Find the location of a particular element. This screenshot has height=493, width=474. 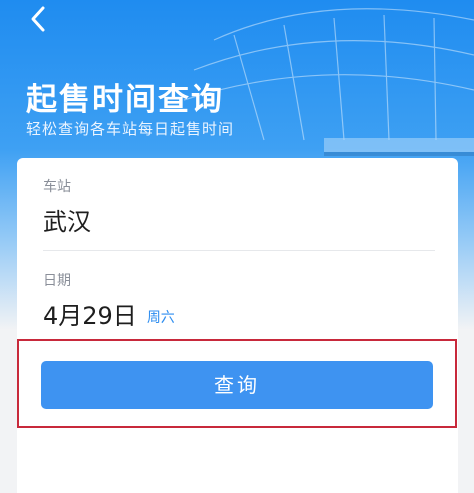

date-selector: 4月29日 周六 is located at coordinates (109, 313).